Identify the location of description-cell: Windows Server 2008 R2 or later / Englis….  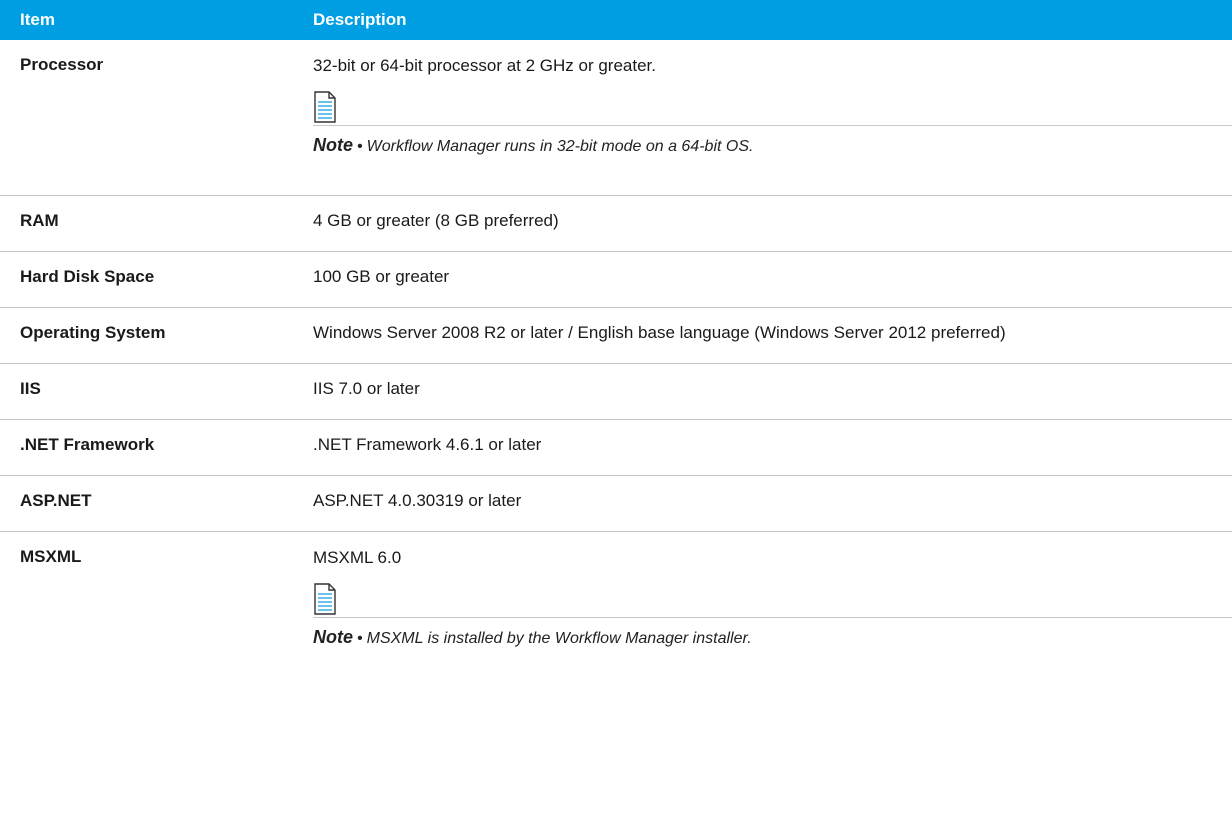
(771, 335).